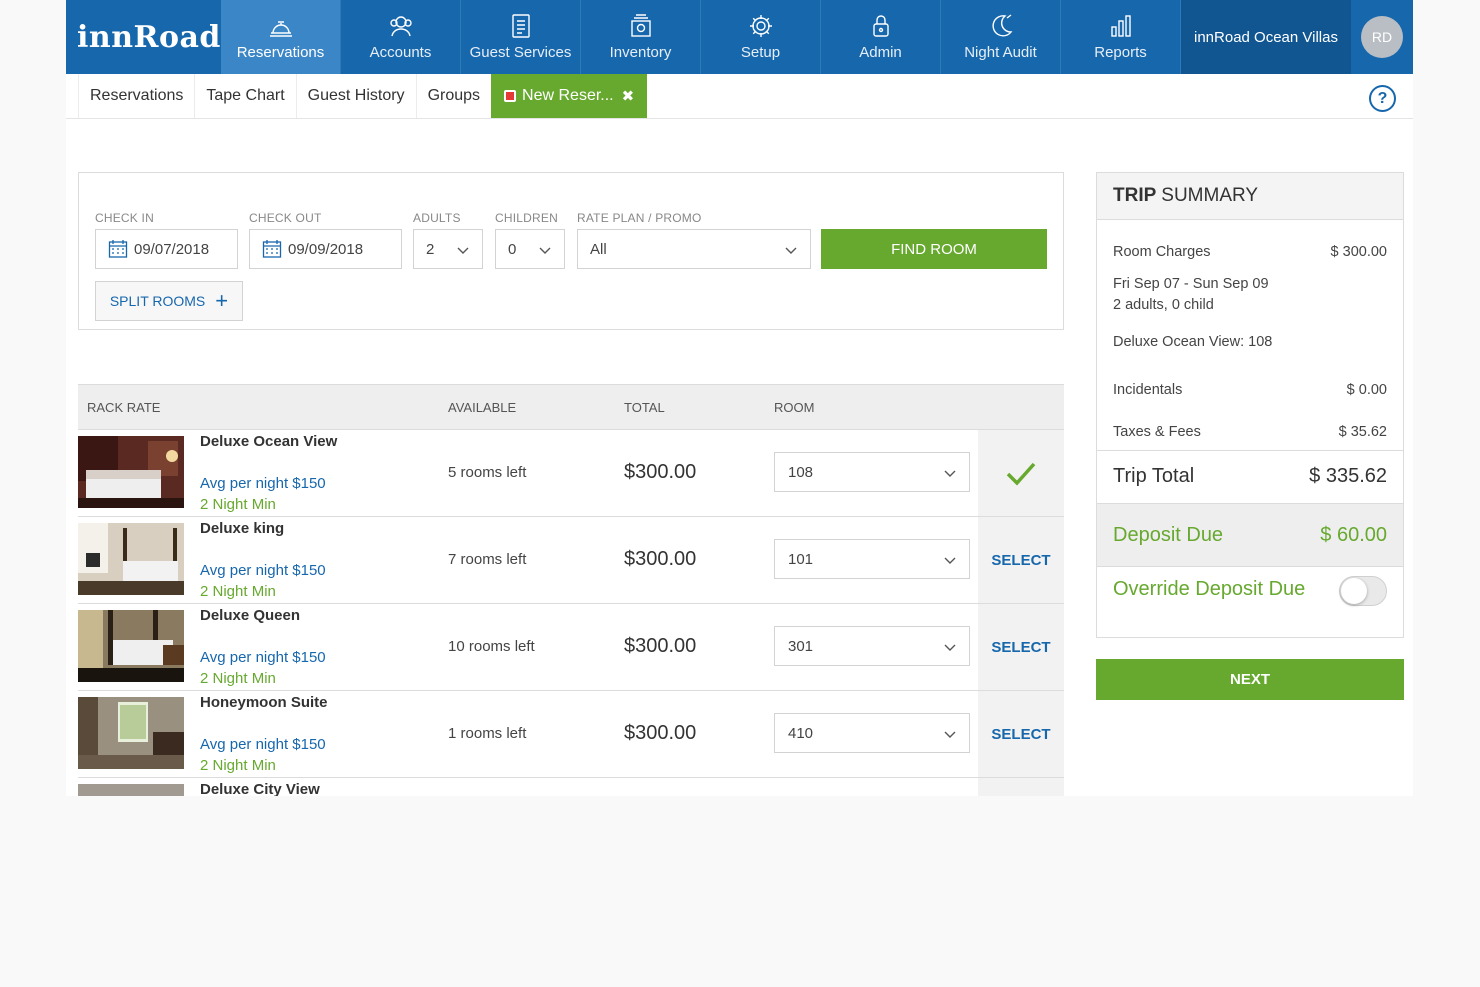 This screenshot has height=987, width=1480. I want to click on nav-admin: Admin, so click(881, 37).